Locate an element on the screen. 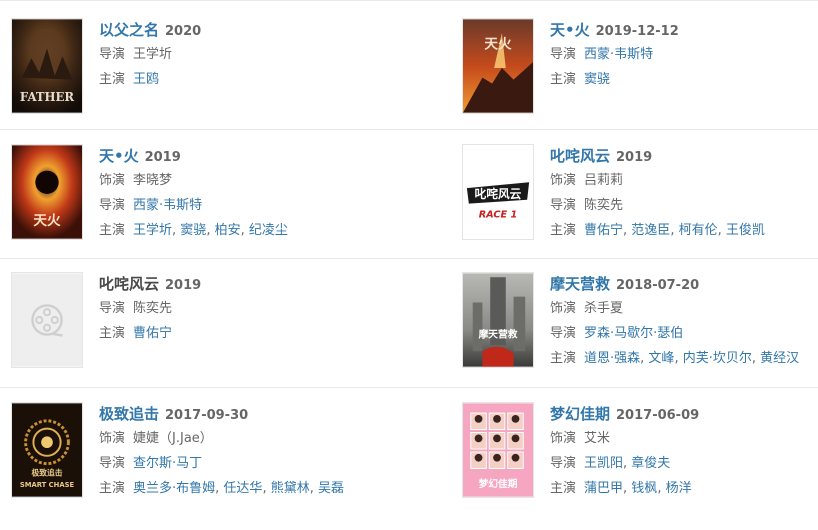  director-row: 导演 西蒙·韦斯特 is located at coordinates (193, 206).